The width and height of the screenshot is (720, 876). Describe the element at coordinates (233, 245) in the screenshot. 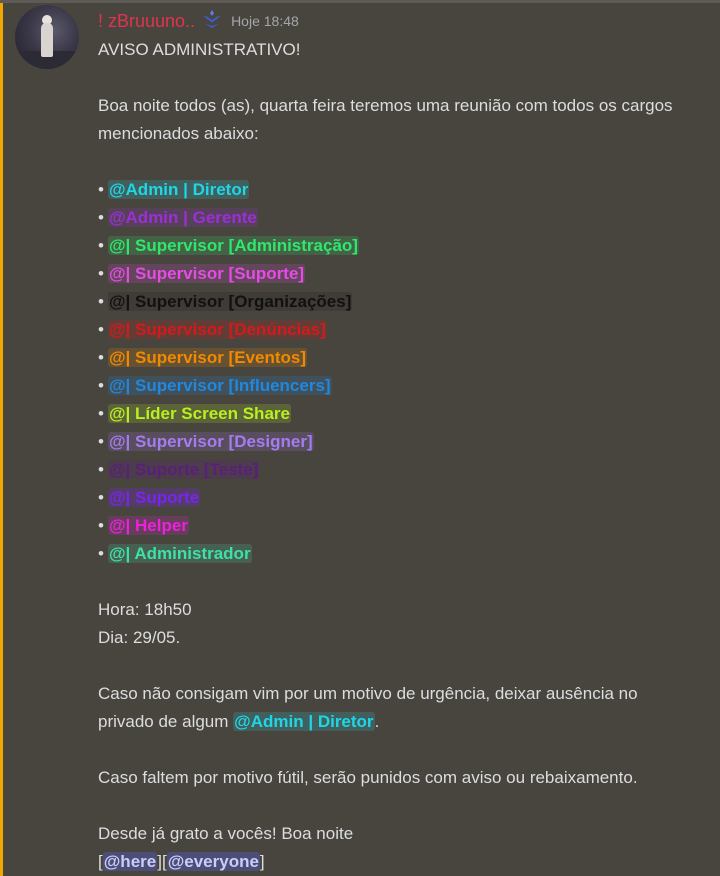

I see `role-mention: @| Supervisor [Administração]` at that location.